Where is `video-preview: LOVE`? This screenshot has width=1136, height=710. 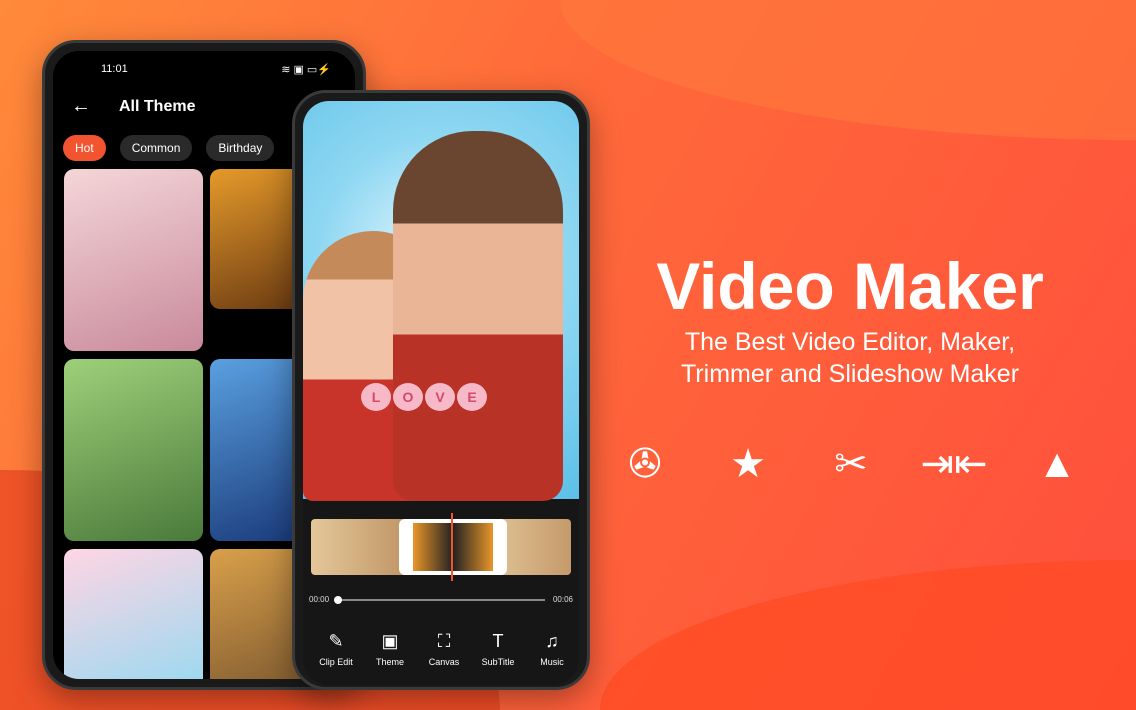 video-preview: LOVE is located at coordinates (441, 301).